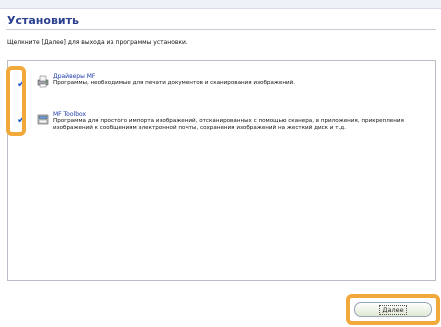  What do you see at coordinates (43, 80) in the screenshot?
I see `printer-driver-icon` at bounding box center [43, 80].